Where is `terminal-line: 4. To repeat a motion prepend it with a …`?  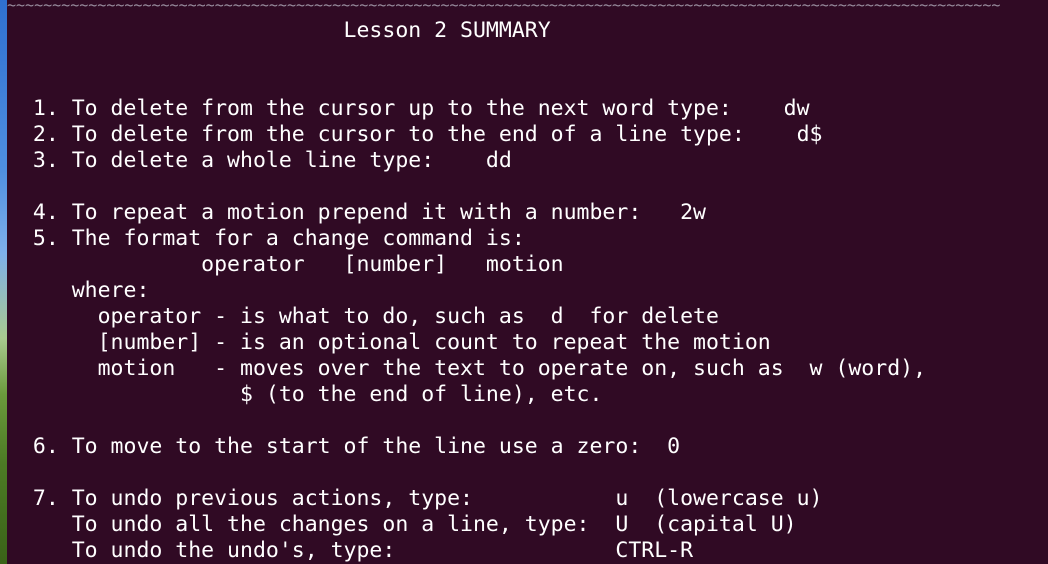
terminal-line: 4. To repeat a motion prepend it with a … is located at coordinates (356, 212).